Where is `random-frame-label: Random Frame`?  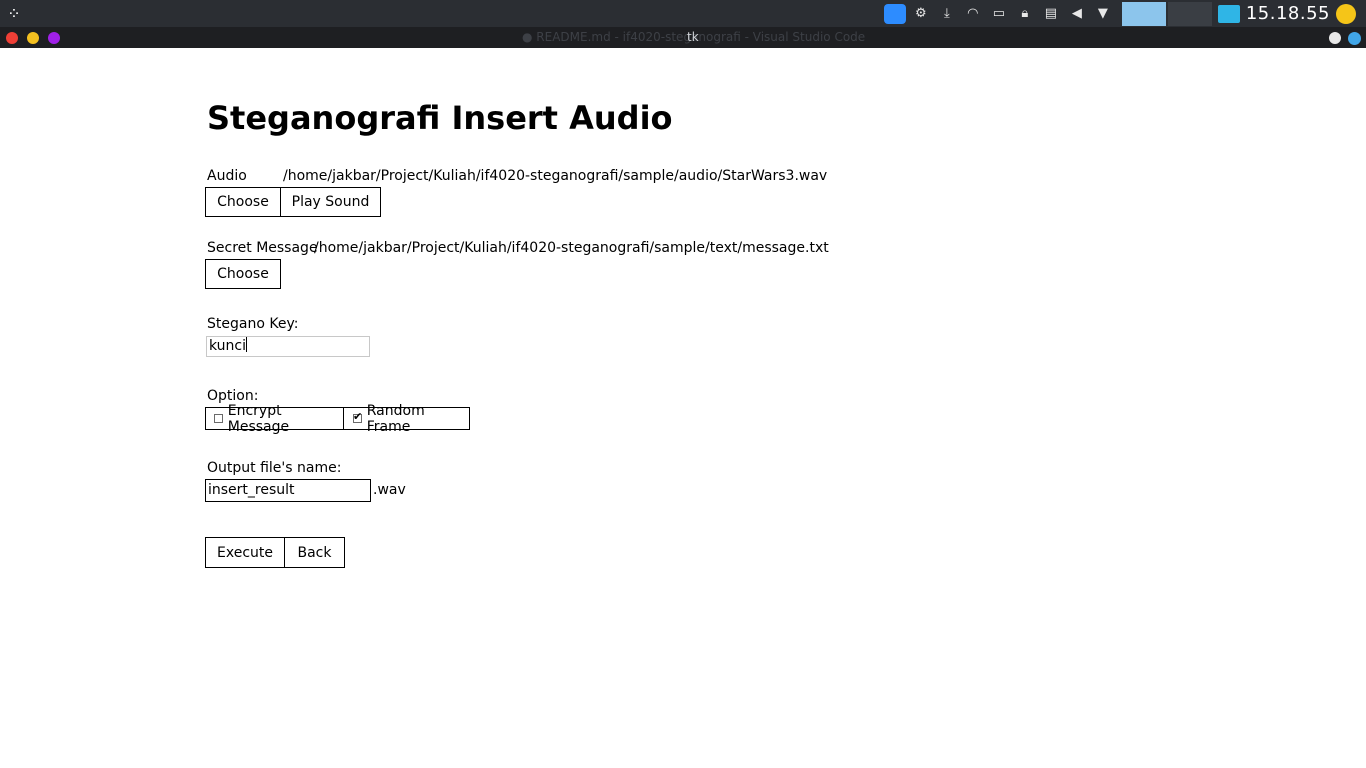
random-frame-label: Random Frame is located at coordinates (395, 418).